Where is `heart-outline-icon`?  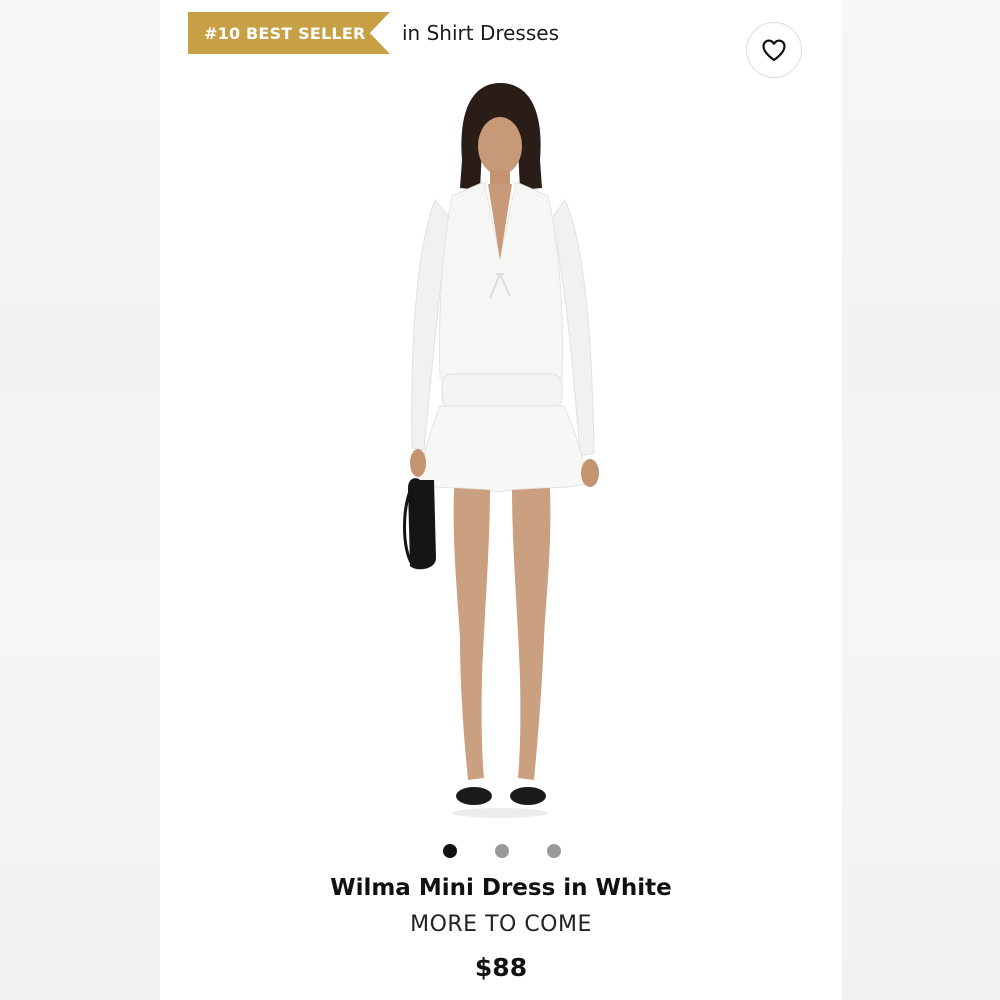 heart-outline-icon is located at coordinates (774, 50).